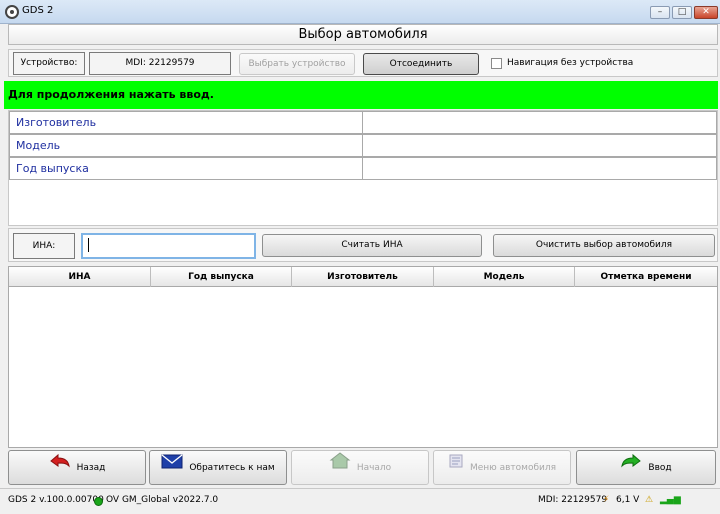 Image resolution: width=720 pixels, height=514 pixels. I want to click on minimize-button: –, so click(660, 12).